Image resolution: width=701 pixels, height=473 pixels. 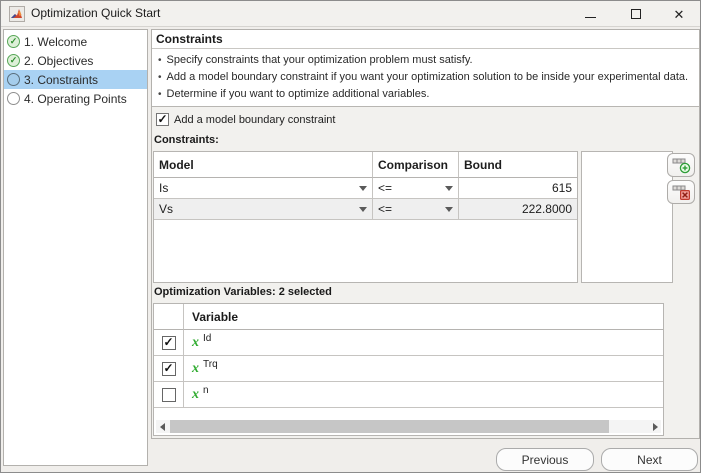 I want to click on table-delete-icon, so click(x=681, y=192).